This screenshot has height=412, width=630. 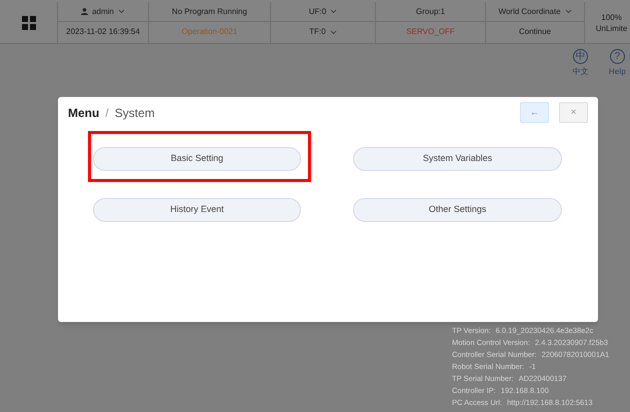 What do you see at coordinates (84, 113) in the screenshot?
I see `dialog-title: Menu` at bounding box center [84, 113].